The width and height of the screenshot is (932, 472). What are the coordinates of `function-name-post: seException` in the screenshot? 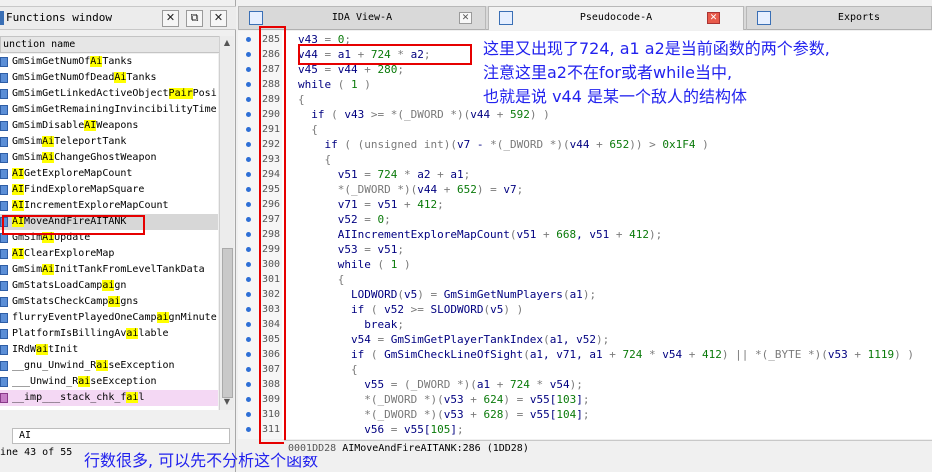 It's located at (123, 381).